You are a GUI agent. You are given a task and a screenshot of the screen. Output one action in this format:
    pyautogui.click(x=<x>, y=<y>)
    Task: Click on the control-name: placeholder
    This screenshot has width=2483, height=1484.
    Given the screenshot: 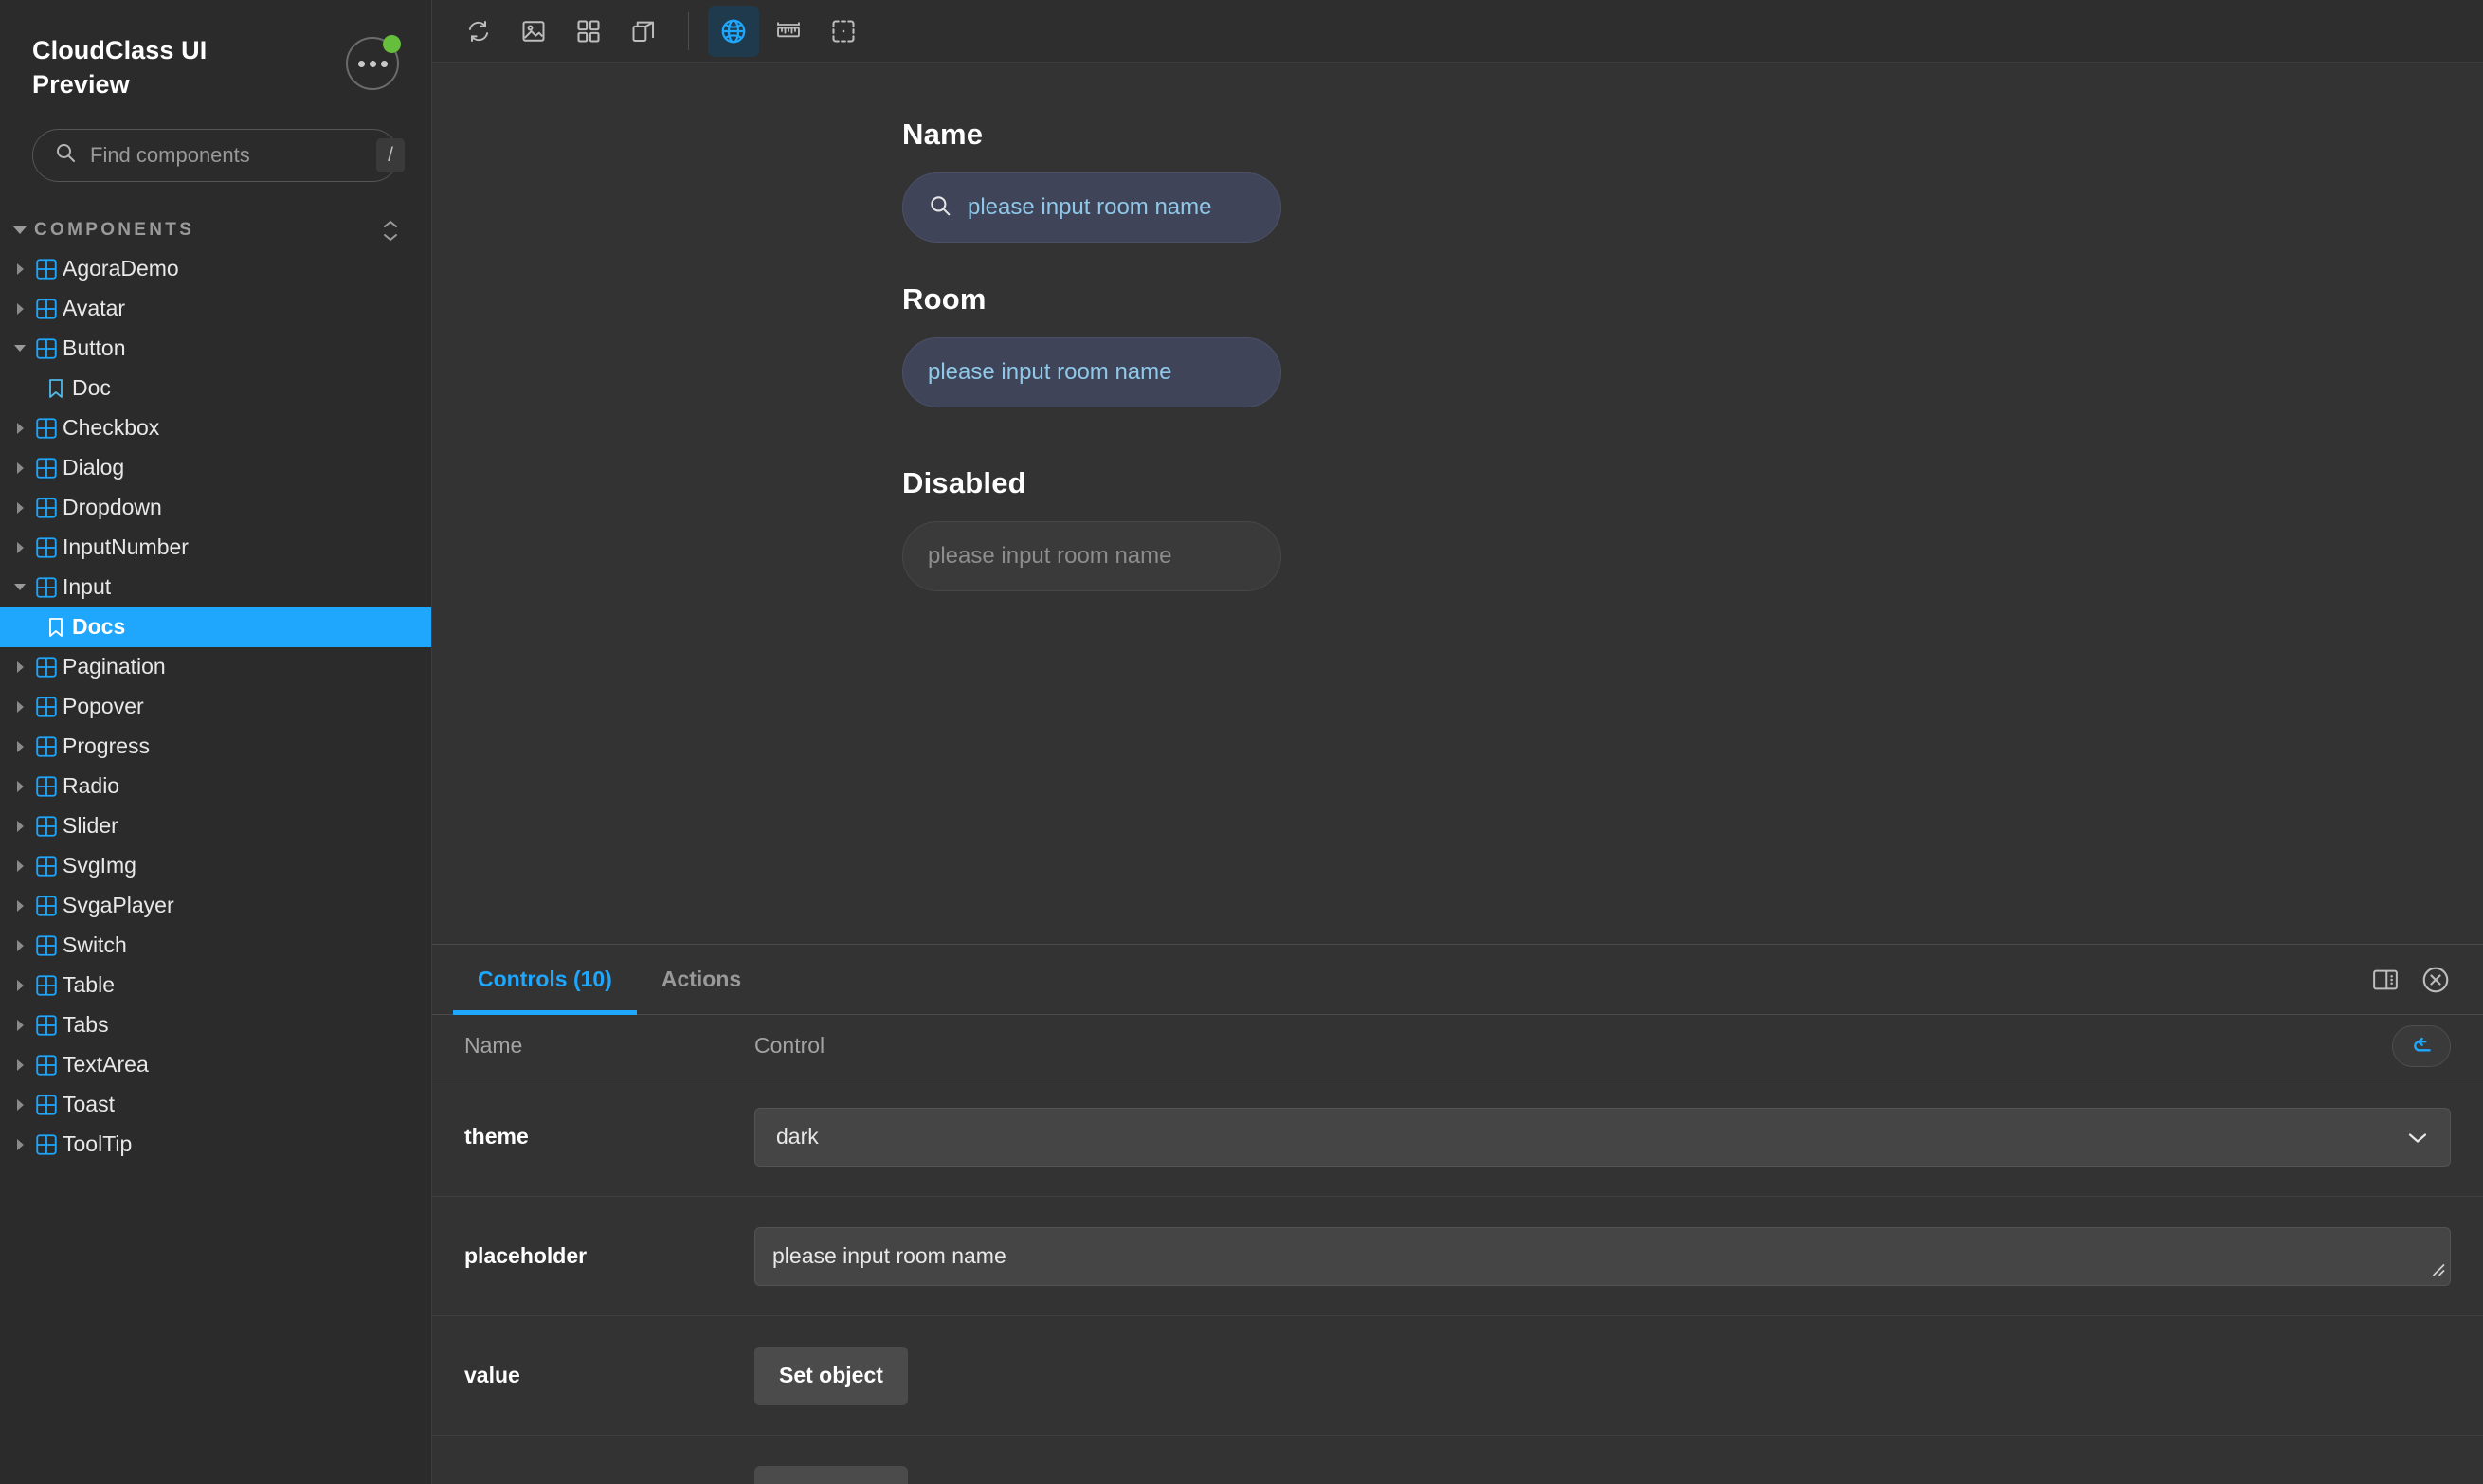 What is the action you would take?
    pyautogui.click(x=526, y=1255)
    